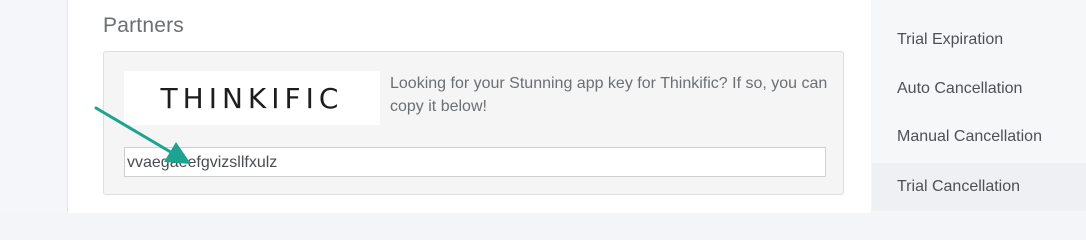 The width and height of the screenshot is (1086, 240). I want to click on sidebar-item-trial-expiration: Trial Expiration, so click(979, 40).